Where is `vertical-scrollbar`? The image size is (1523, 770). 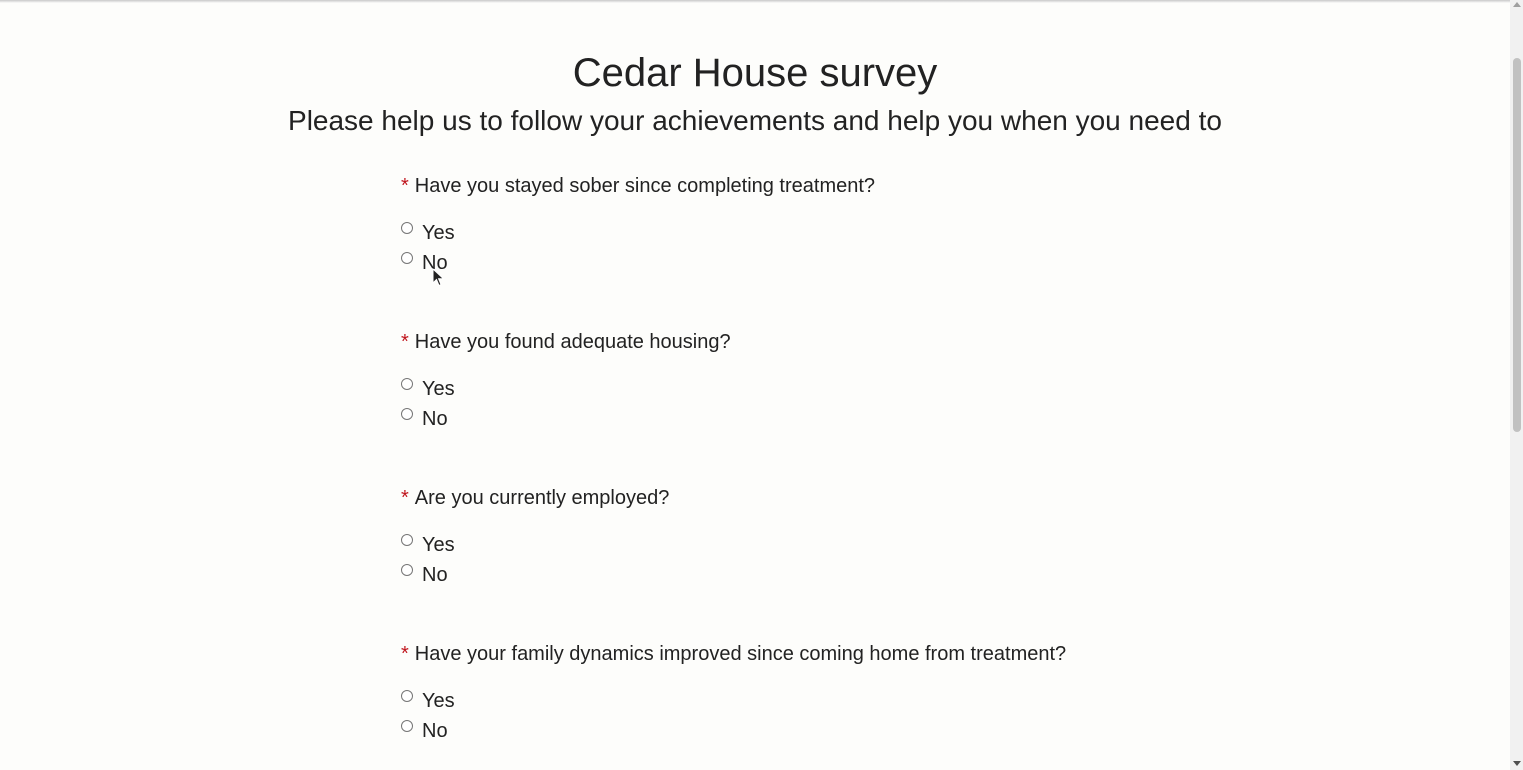 vertical-scrollbar is located at coordinates (1516, 385).